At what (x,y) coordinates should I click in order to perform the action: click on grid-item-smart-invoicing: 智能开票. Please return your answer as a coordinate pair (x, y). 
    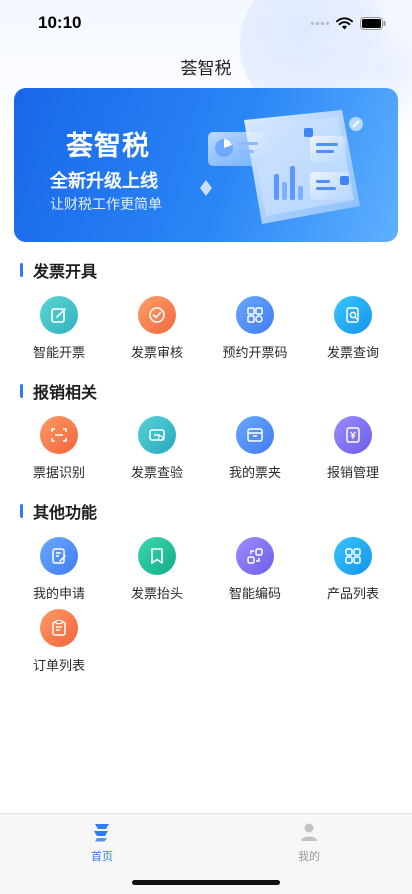
    Looking at the image, I should click on (59, 328).